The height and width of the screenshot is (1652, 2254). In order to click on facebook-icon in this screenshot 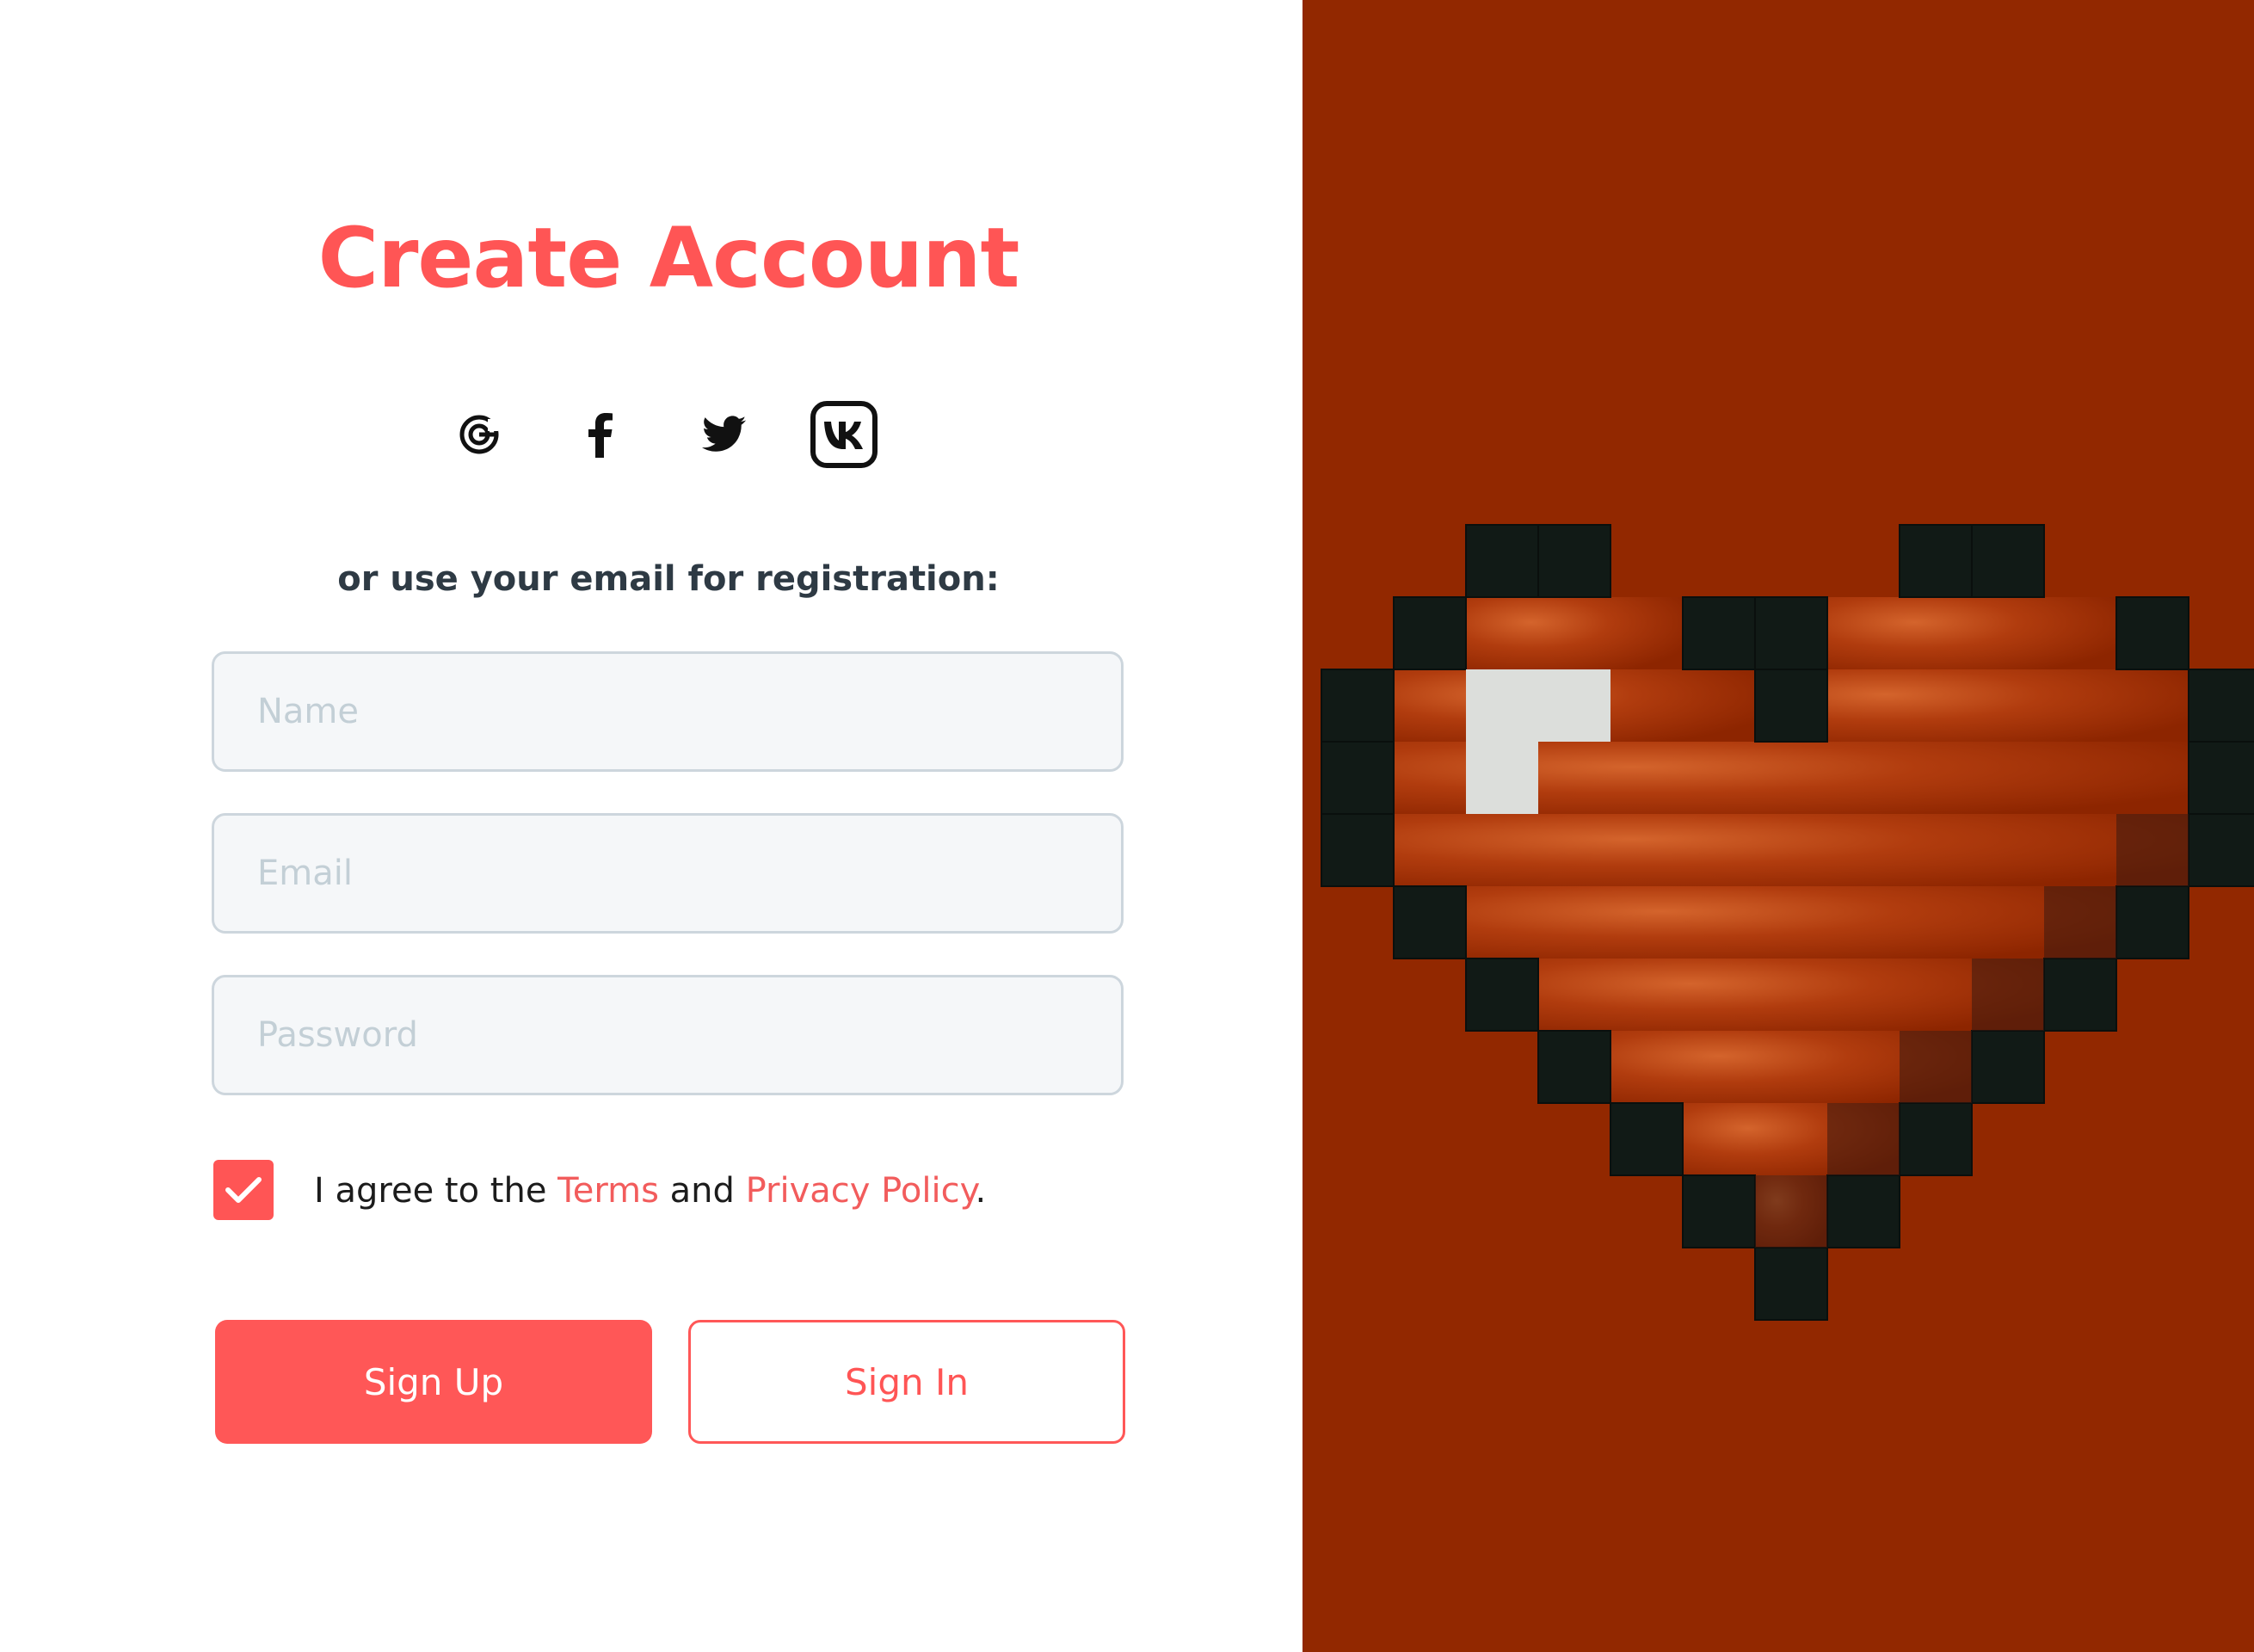, I will do `click(600, 435)`.